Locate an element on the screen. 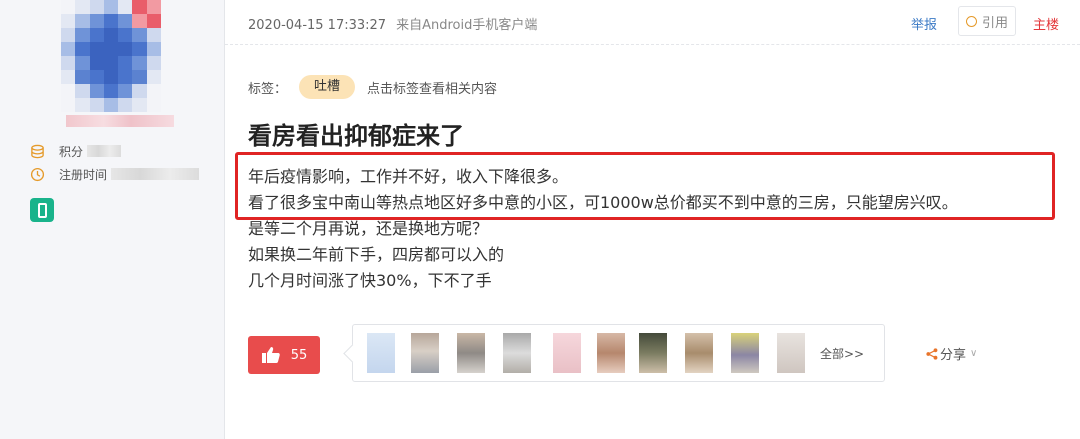 This screenshot has height=439, width=1080. quote-label: 引用 is located at coordinates (994, 23).